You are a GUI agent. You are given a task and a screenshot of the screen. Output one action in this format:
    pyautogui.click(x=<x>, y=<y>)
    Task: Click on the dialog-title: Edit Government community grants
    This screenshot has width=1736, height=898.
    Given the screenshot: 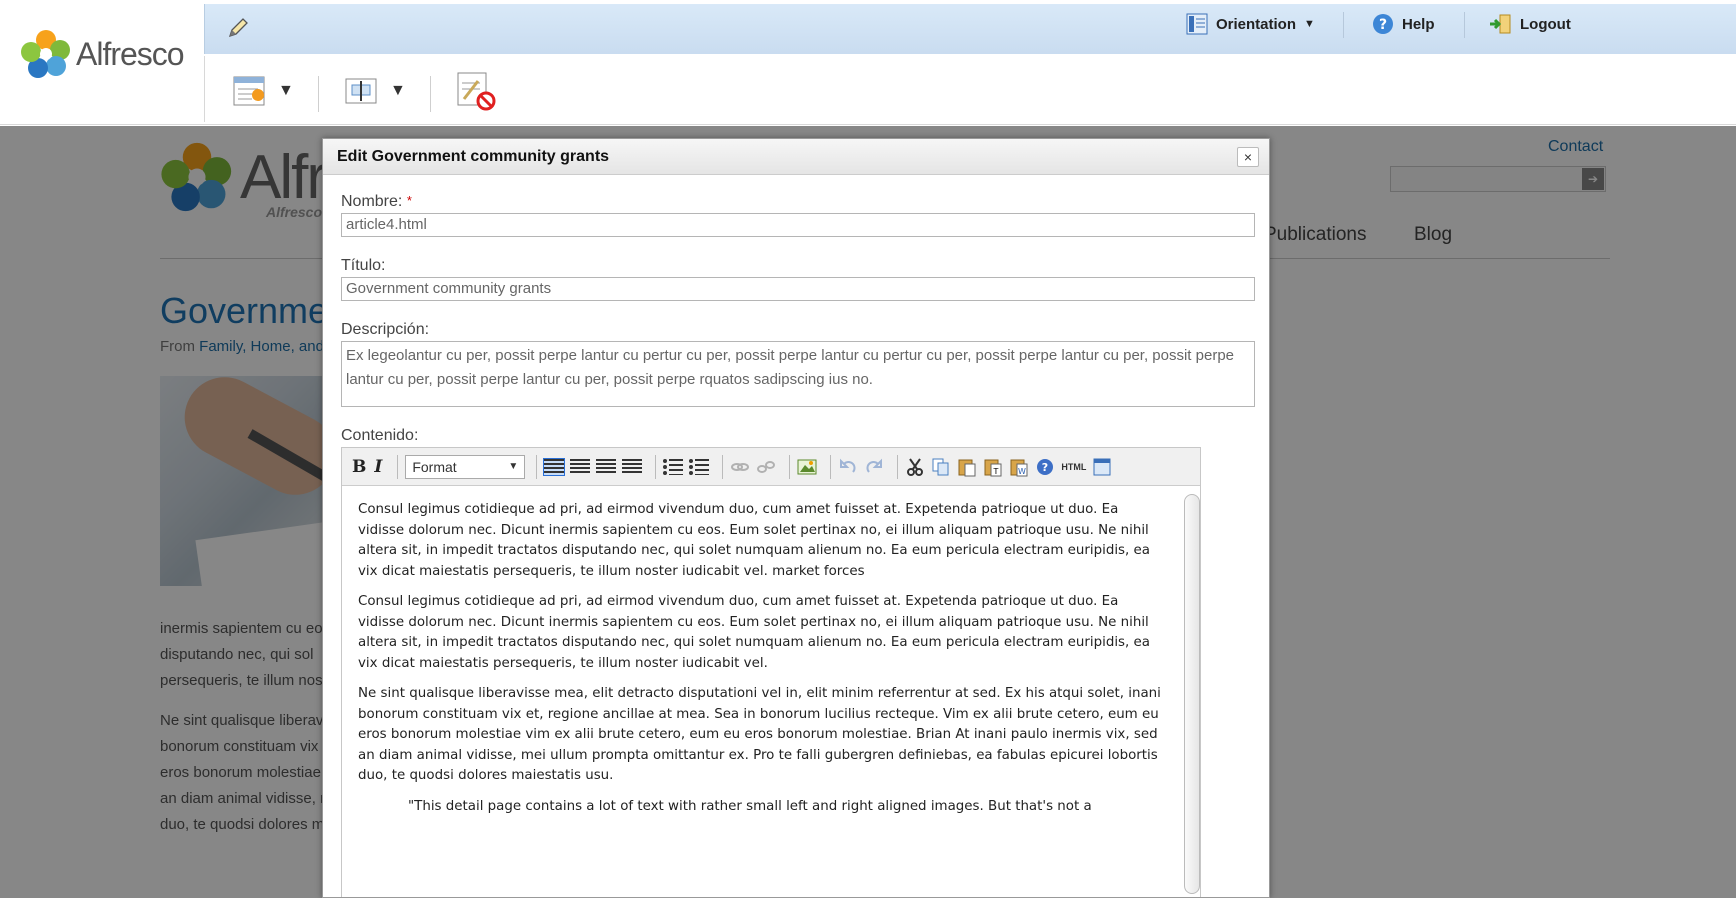 What is the action you would take?
    pyautogui.click(x=473, y=156)
    